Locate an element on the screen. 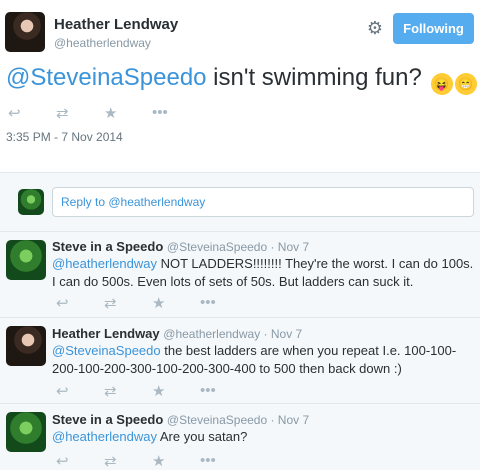 The height and width of the screenshot is (470, 480). reply-bar: Reply to @heatherlendway is located at coordinates (240, 202).